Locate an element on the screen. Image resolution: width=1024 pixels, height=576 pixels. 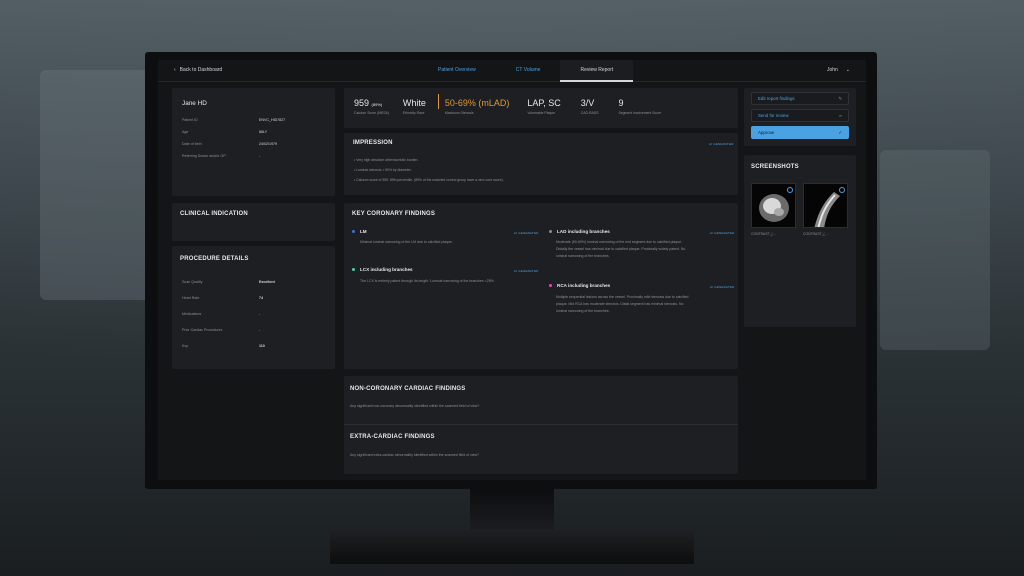
monitor-stand-neck is located at coordinates (512, 511).